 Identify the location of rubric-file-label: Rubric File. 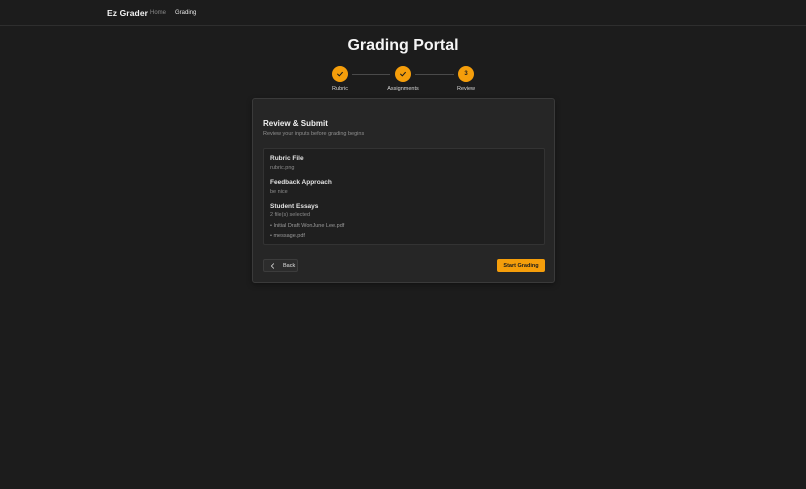
(287, 158).